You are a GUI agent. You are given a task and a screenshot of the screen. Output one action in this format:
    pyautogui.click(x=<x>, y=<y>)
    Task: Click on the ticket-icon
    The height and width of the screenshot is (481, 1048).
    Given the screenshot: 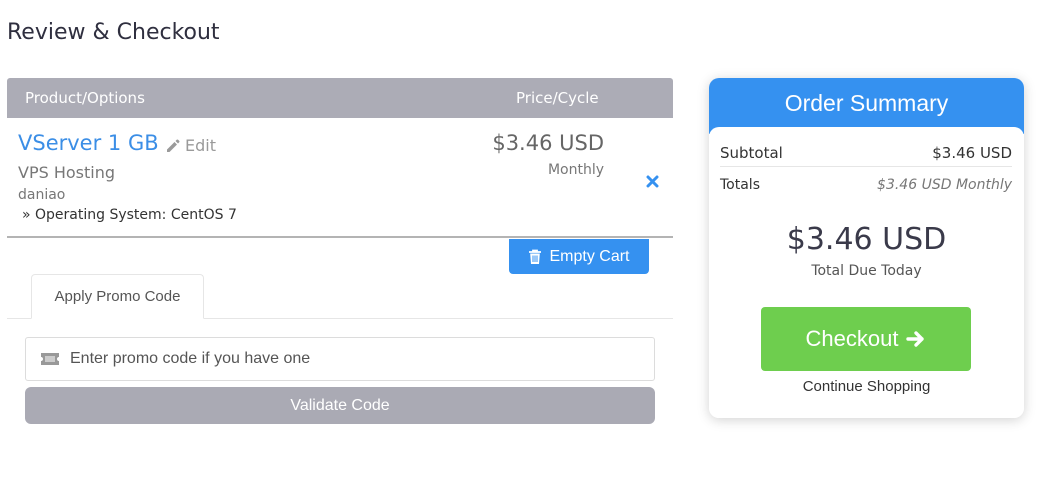 What is the action you would take?
    pyautogui.click(x=50, y=359)
    